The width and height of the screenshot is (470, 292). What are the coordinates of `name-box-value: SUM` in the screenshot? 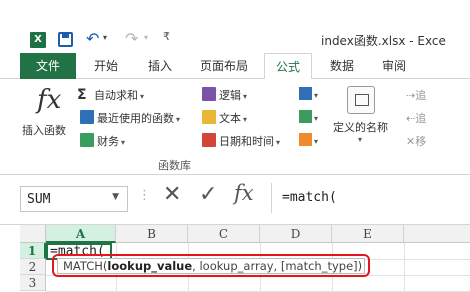 It's located at (39, 199).